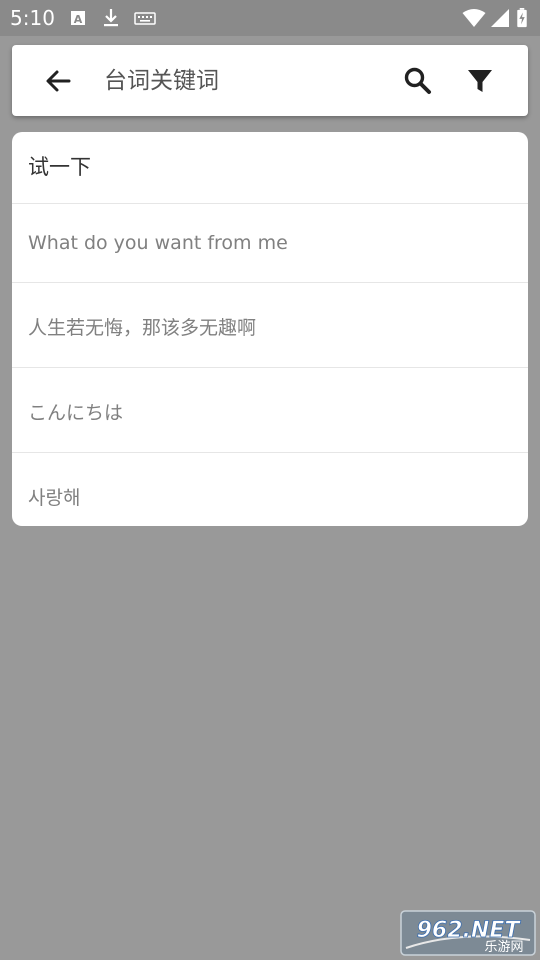 The width and height of the screenshot is (540, 960). What do you see at coordinates (244, 81) in the screenshot?
I see `search-input` at bounding box center [244, 81].